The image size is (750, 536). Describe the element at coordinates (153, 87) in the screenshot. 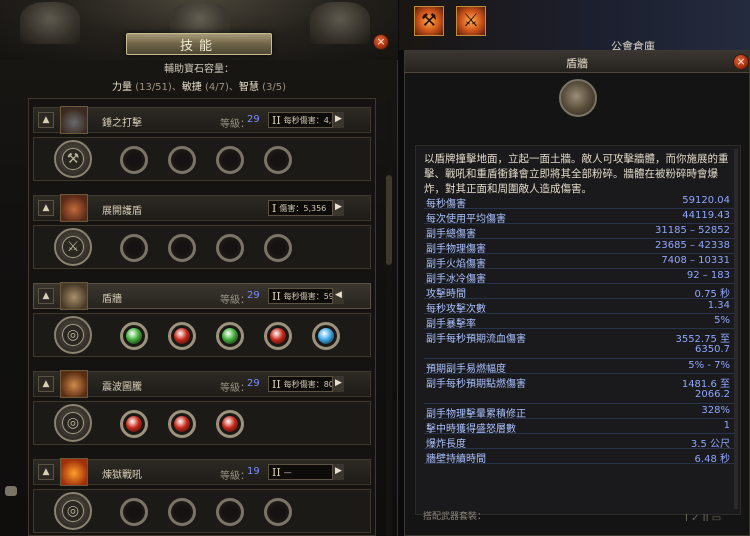

I see `strength-value: (13/51)` at that location.